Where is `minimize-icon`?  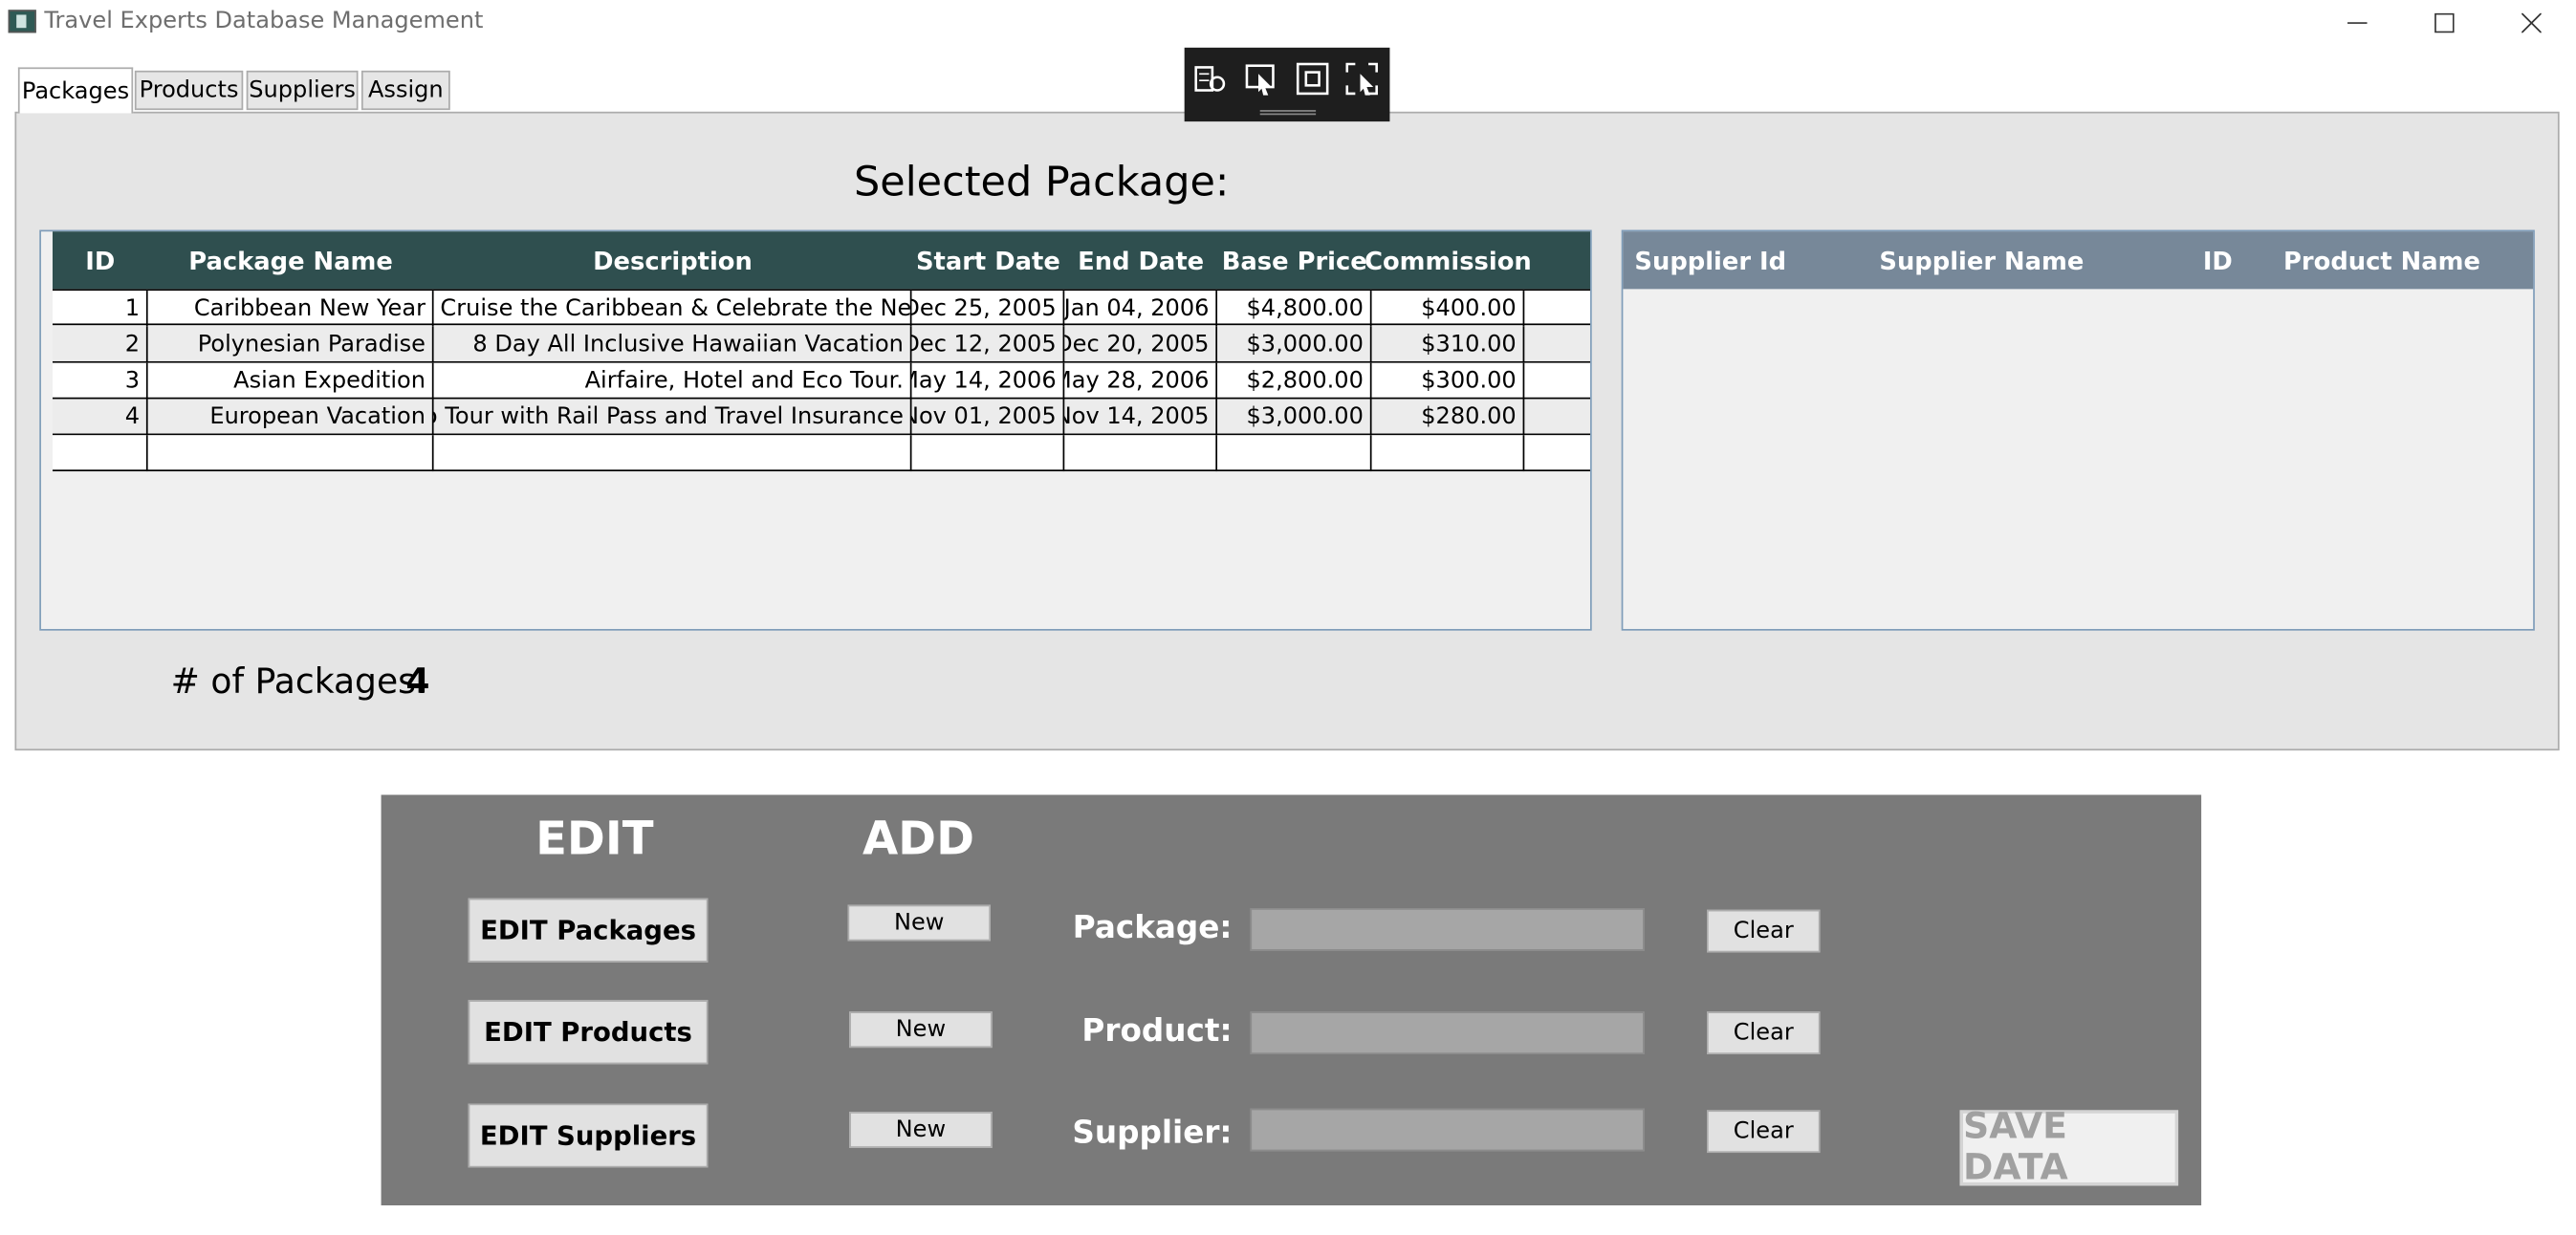 minimize-icon is located at coordinates (2357, 23).